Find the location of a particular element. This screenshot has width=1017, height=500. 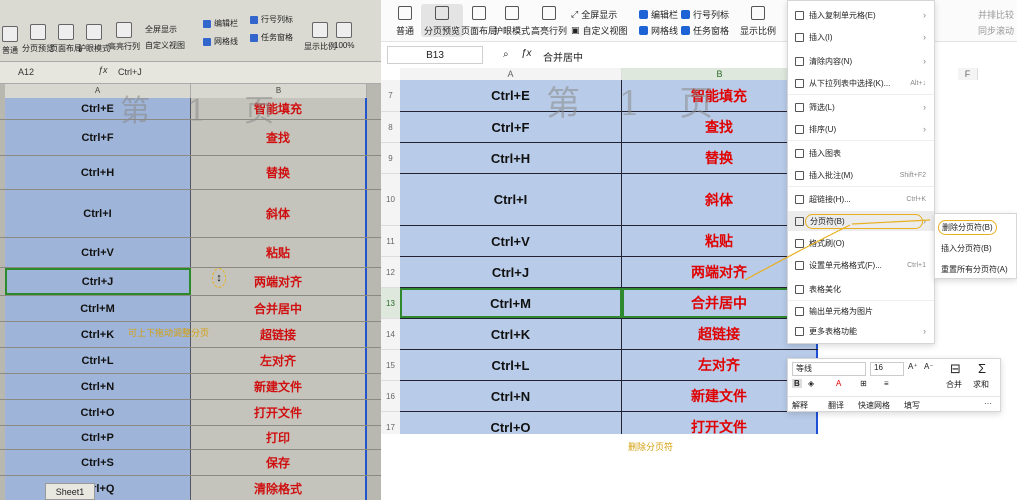

normal-view-button: 普通 is located at coordinates (405, 20).